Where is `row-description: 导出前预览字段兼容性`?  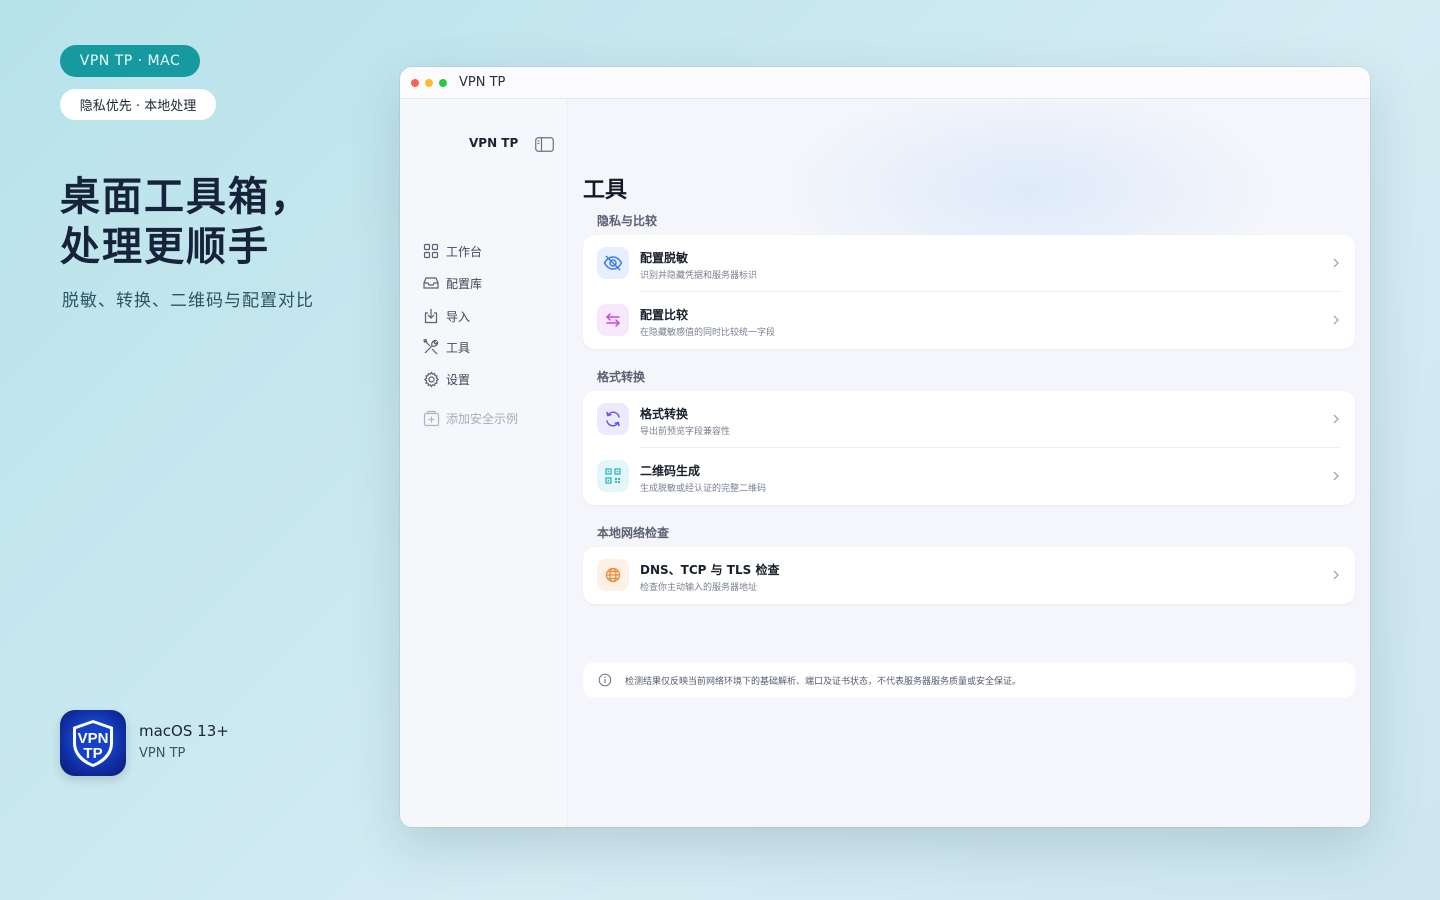 row-description: 导出前预览字段兼容性 is located at coordinates (685, 432).